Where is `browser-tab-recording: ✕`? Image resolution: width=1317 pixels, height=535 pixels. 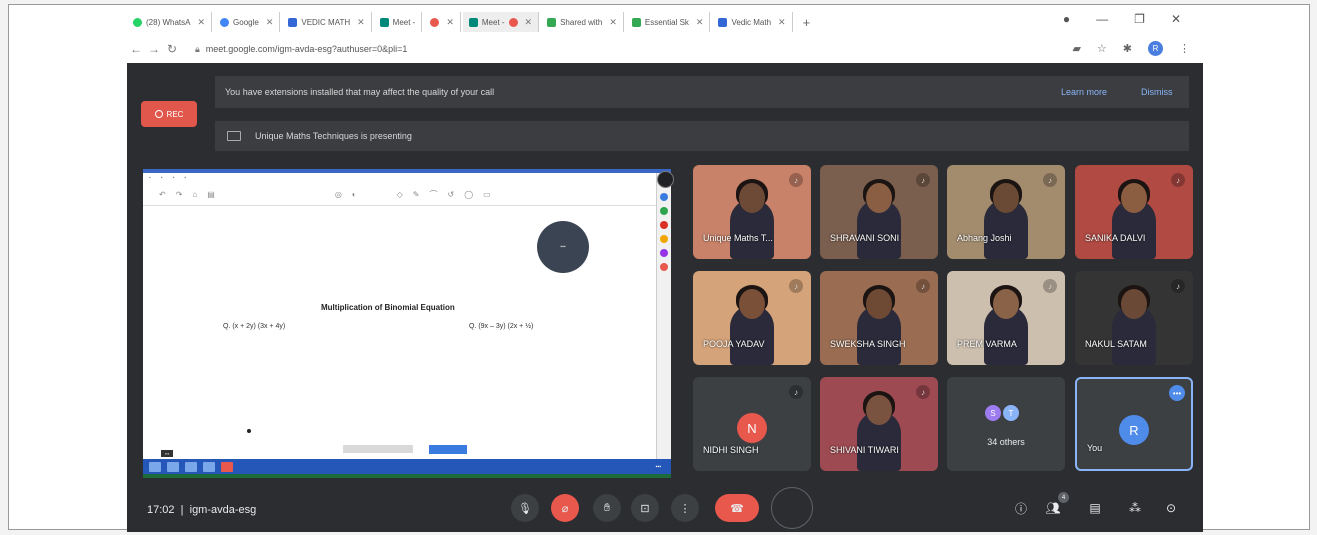
browser-tab-recording: ✕ is located at coordinates (442, 22).